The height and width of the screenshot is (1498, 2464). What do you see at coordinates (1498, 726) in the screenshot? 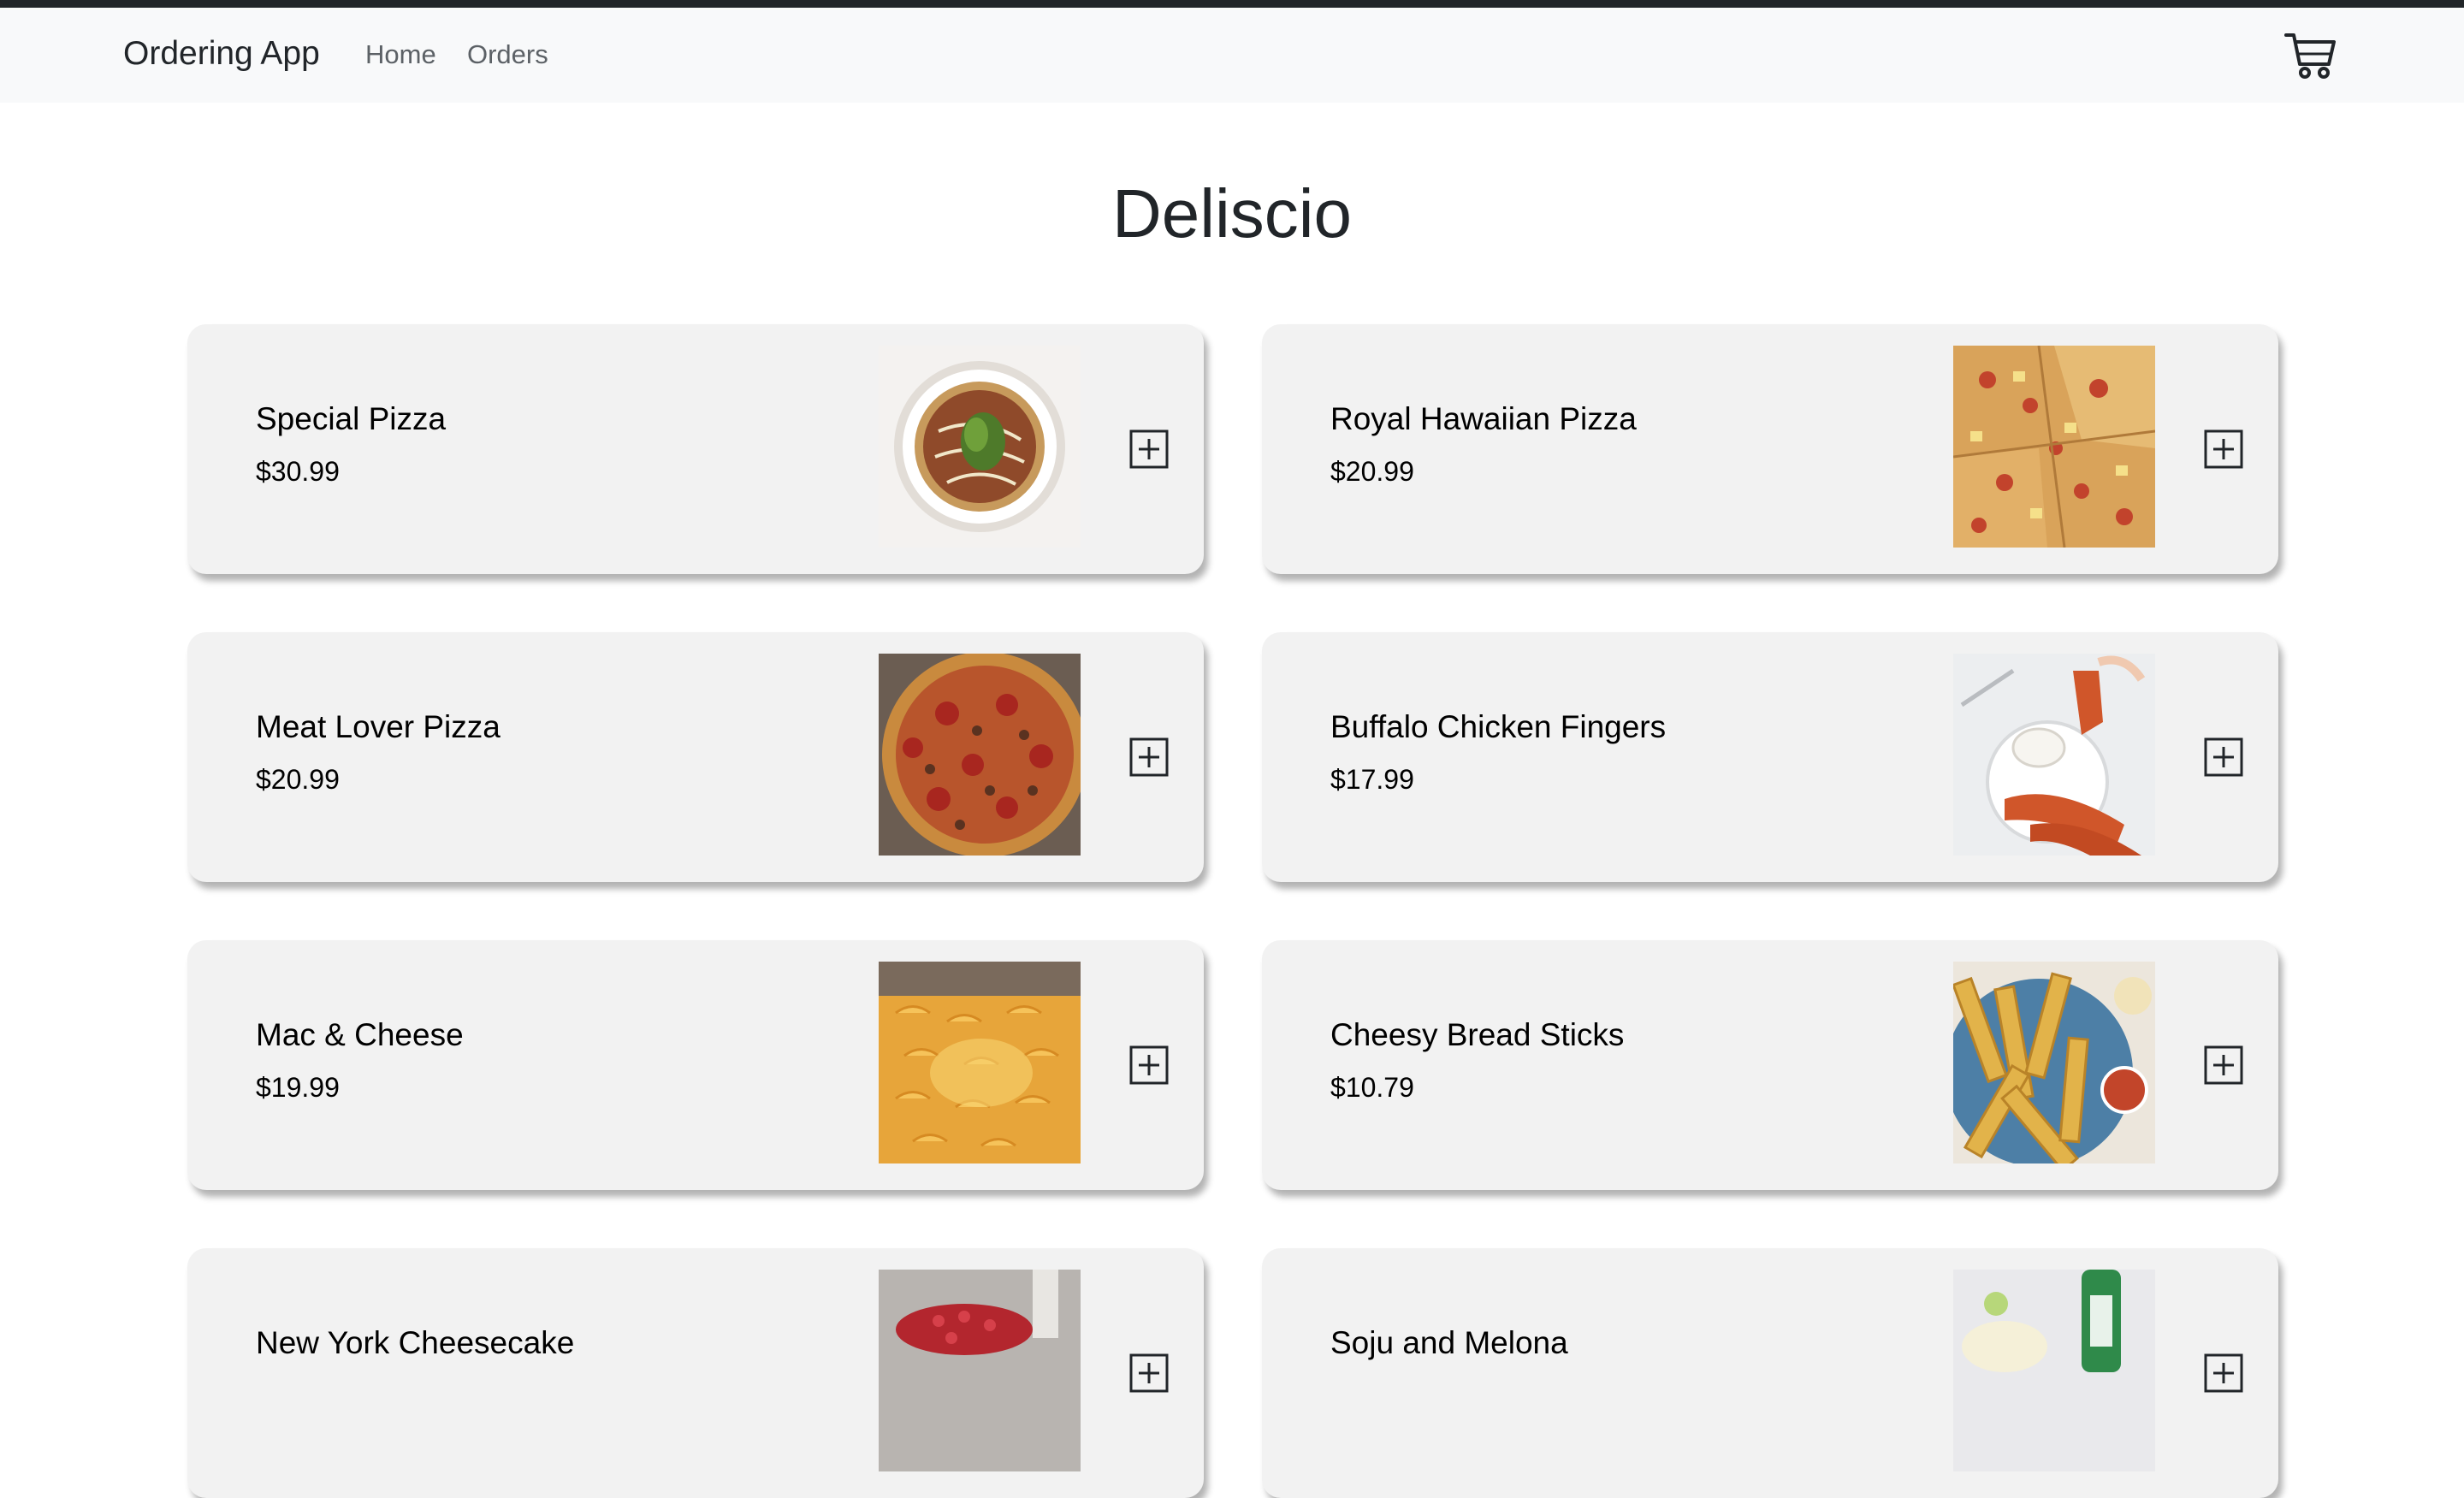
I see `menu-item-name: Buffalo Chicken Fingers` at bounding box center [1498, 726].